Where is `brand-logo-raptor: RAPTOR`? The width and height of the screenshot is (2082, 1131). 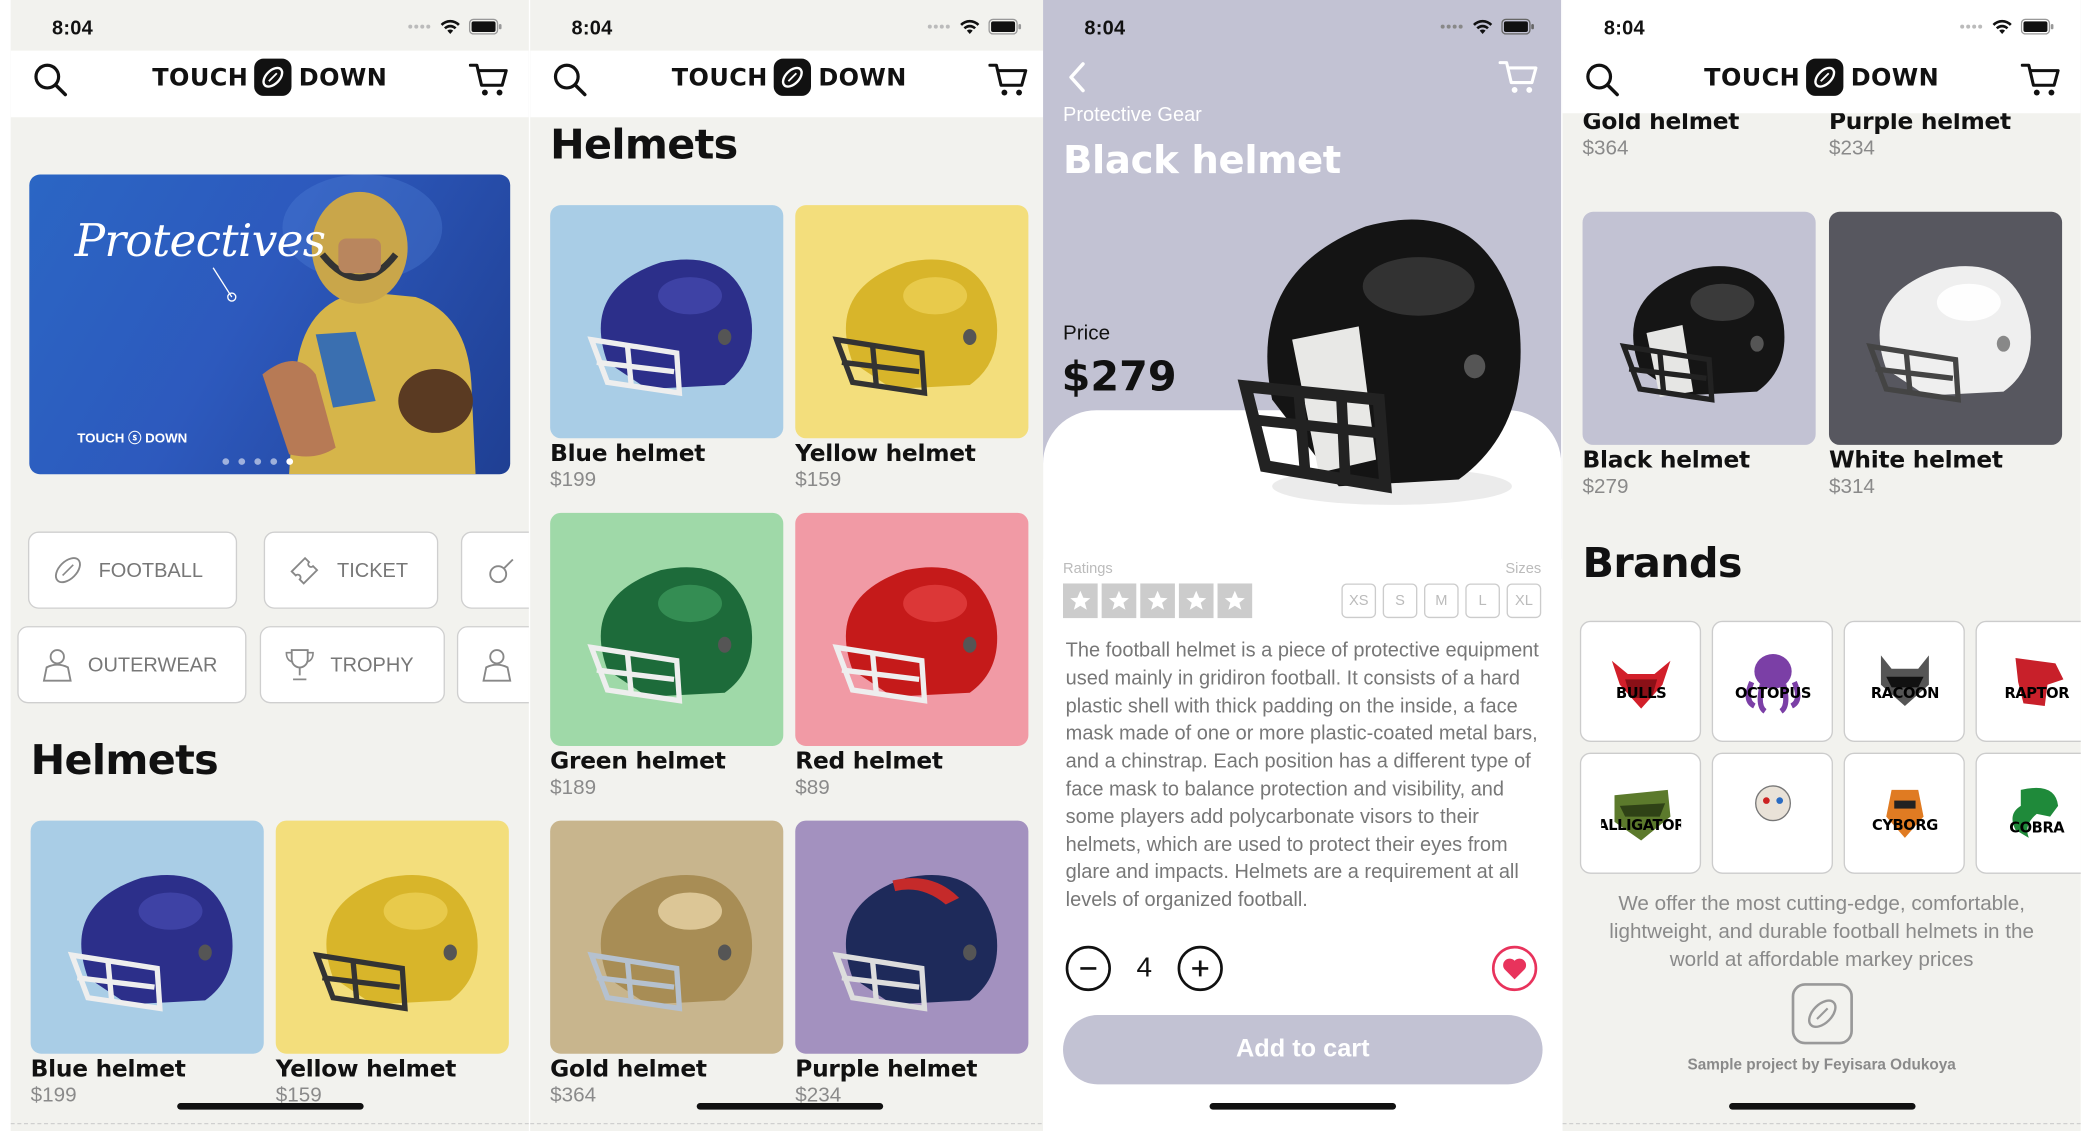
brand-logo-raptor: RAPTOR is located at coordinates (2028, 681).